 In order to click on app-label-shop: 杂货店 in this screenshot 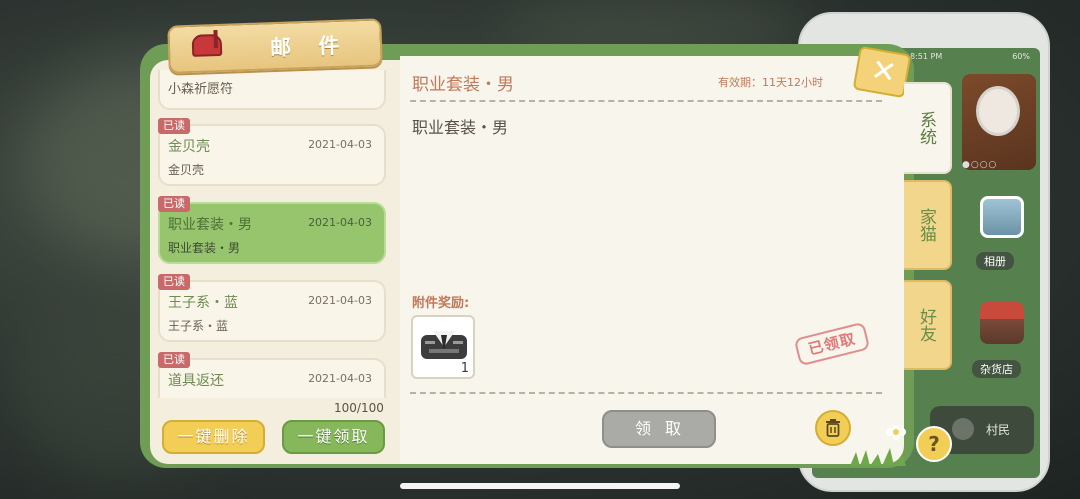, I will do `click(996, 369)`.